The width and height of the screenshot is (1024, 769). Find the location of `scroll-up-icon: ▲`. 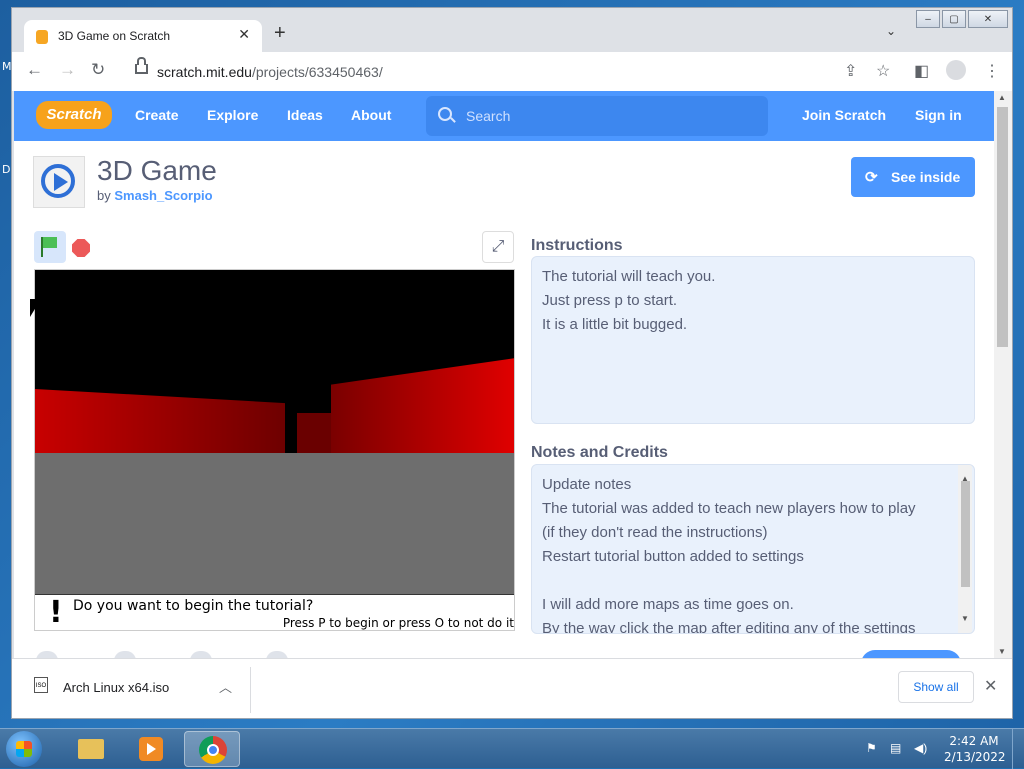

scroll-up-icon: ▲ is located at coordinates (1002, 97).